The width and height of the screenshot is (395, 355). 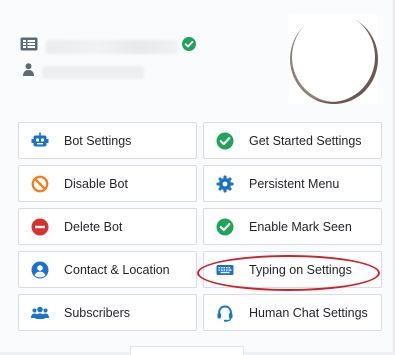 What do you see at coordinates (308, 312) in the screenshot?
I see `human-chat-settings-label: Human Chat Settings` at bounding box center [308, 312].